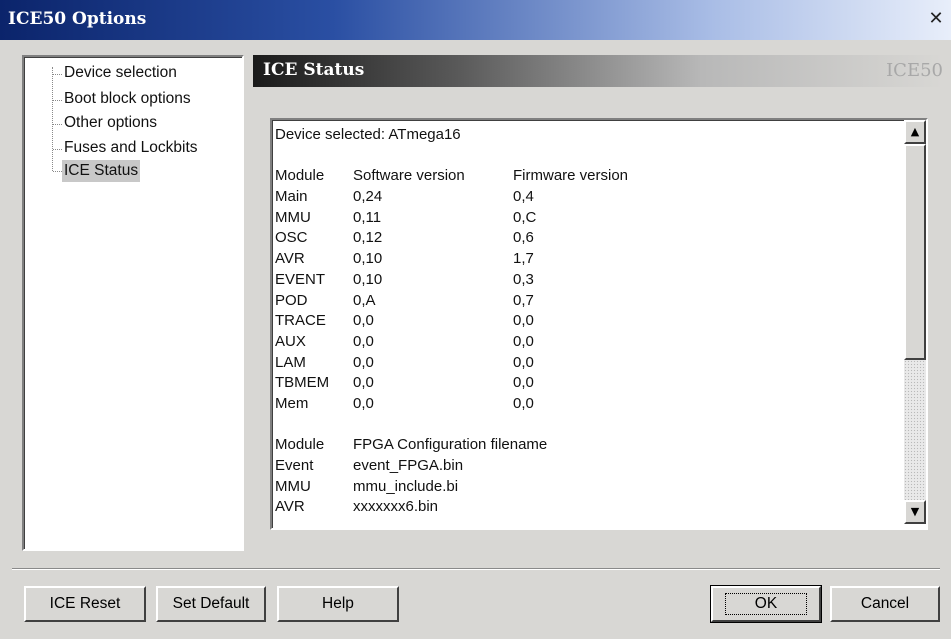 Image resolution: width=951 pixels, height=639 pixels. Describe the element at coordinates (409, 176) in the screenshot. I see `versions-header-software: Software version` at that location.